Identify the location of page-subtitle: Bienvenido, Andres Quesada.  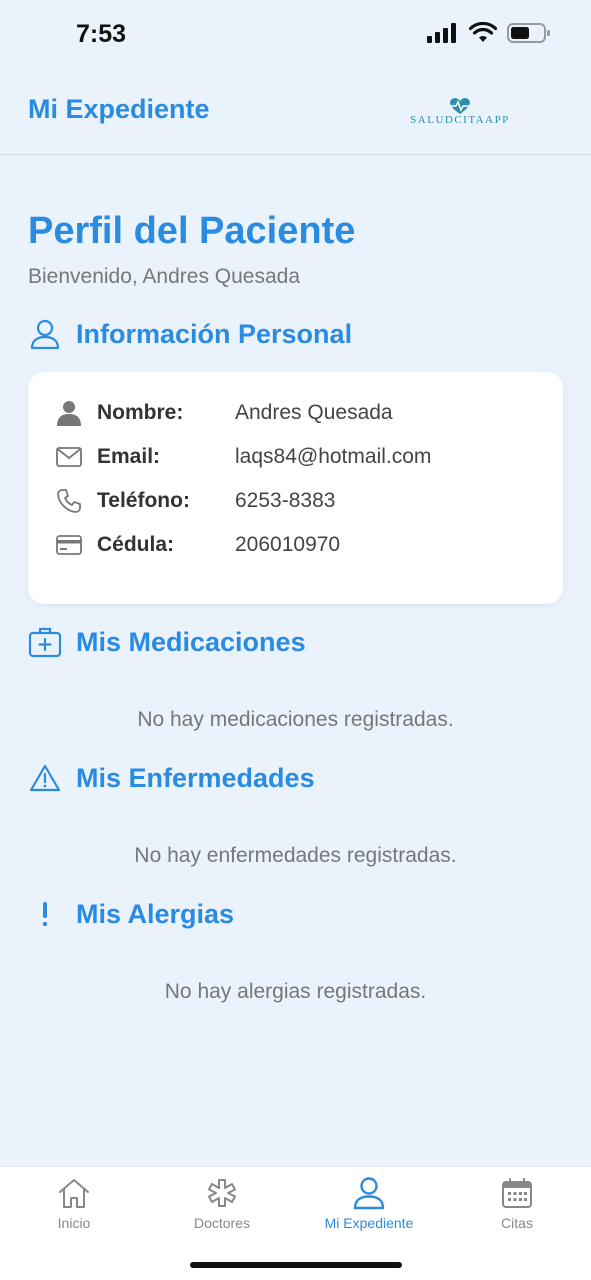
(164, 276).